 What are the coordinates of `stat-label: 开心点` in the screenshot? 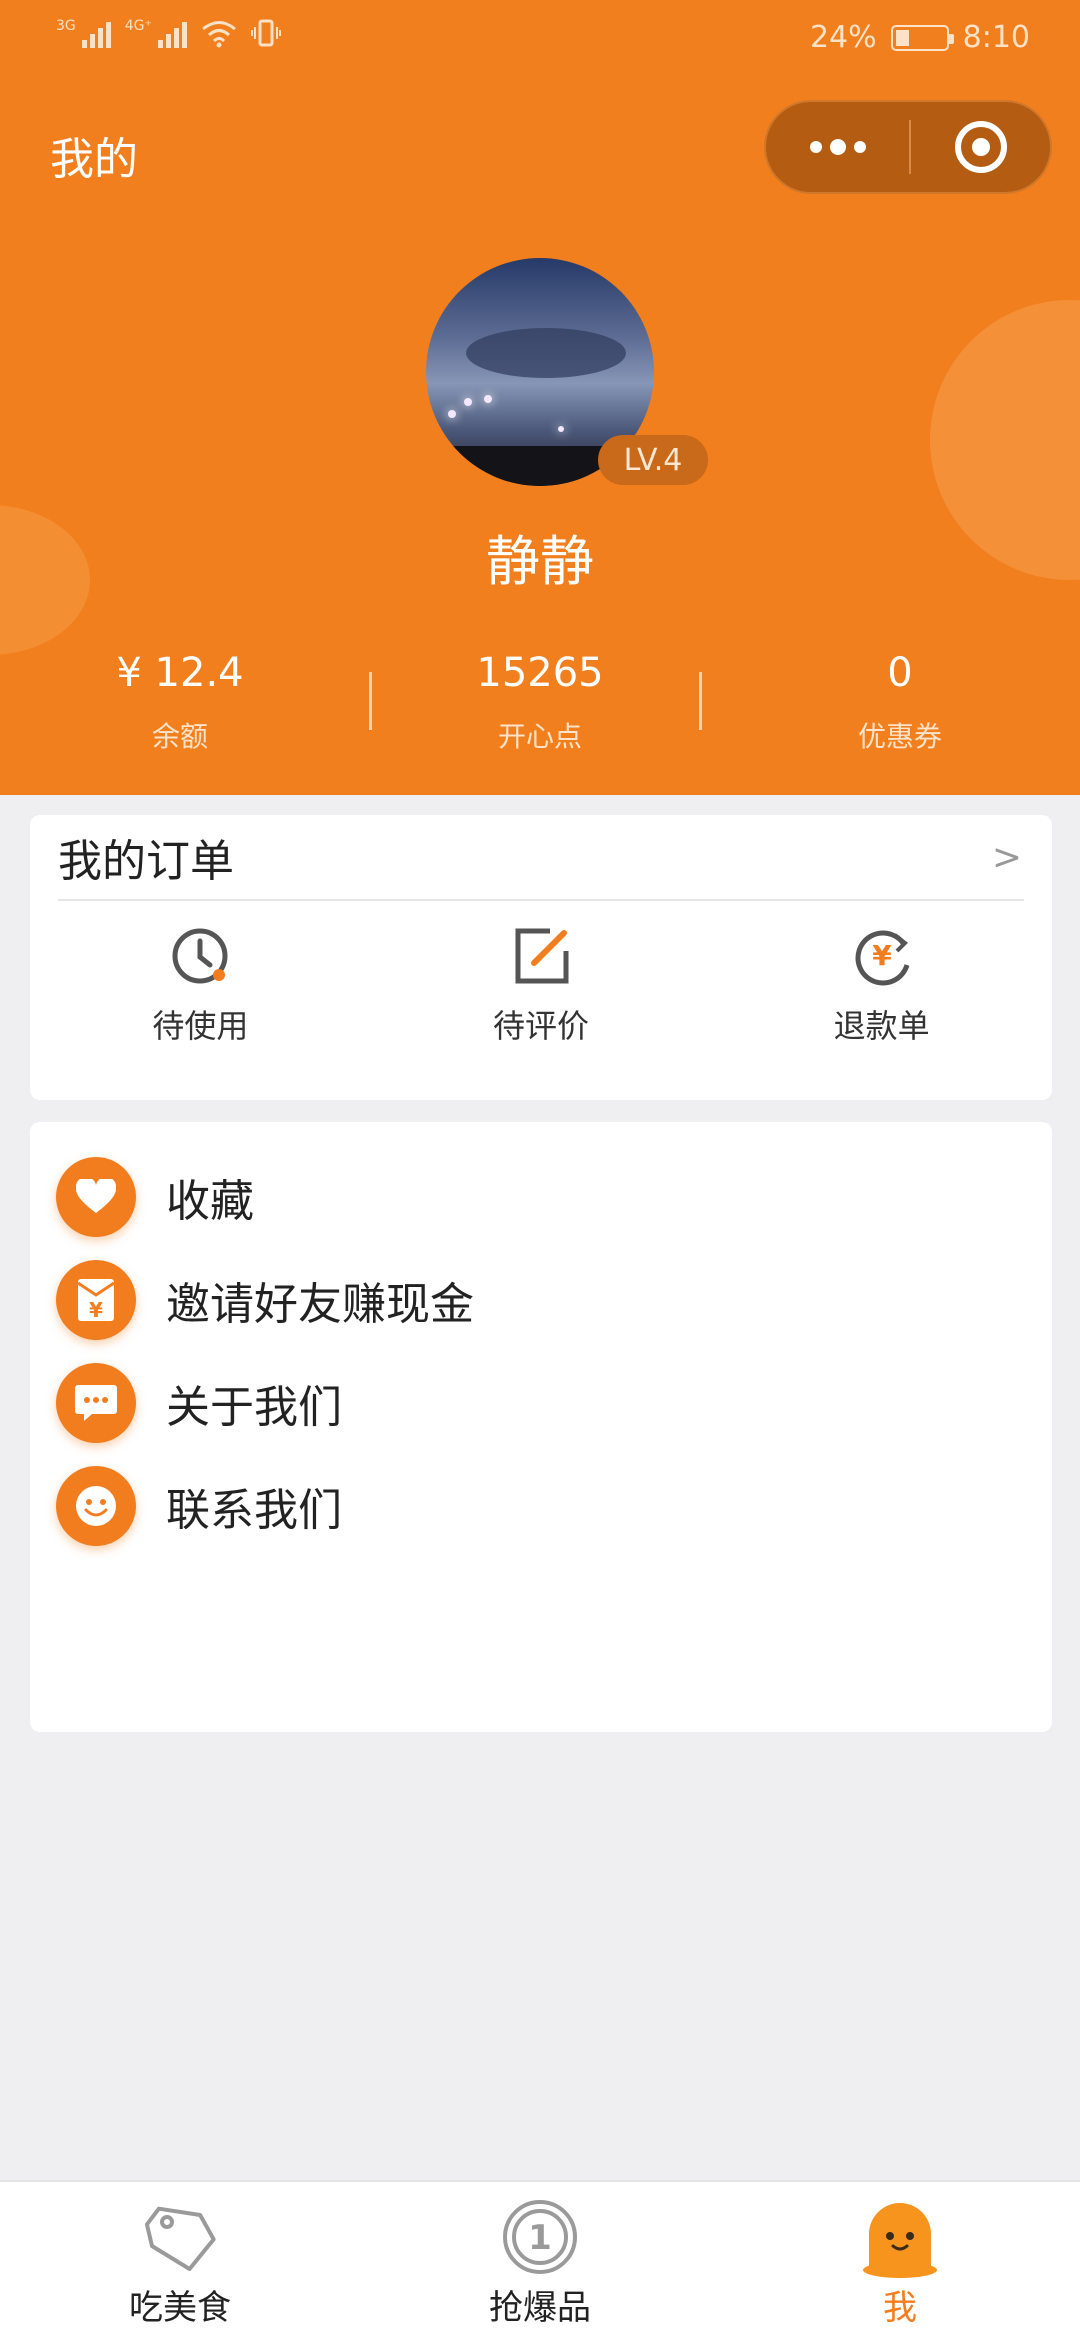 It's located at (539, 736).